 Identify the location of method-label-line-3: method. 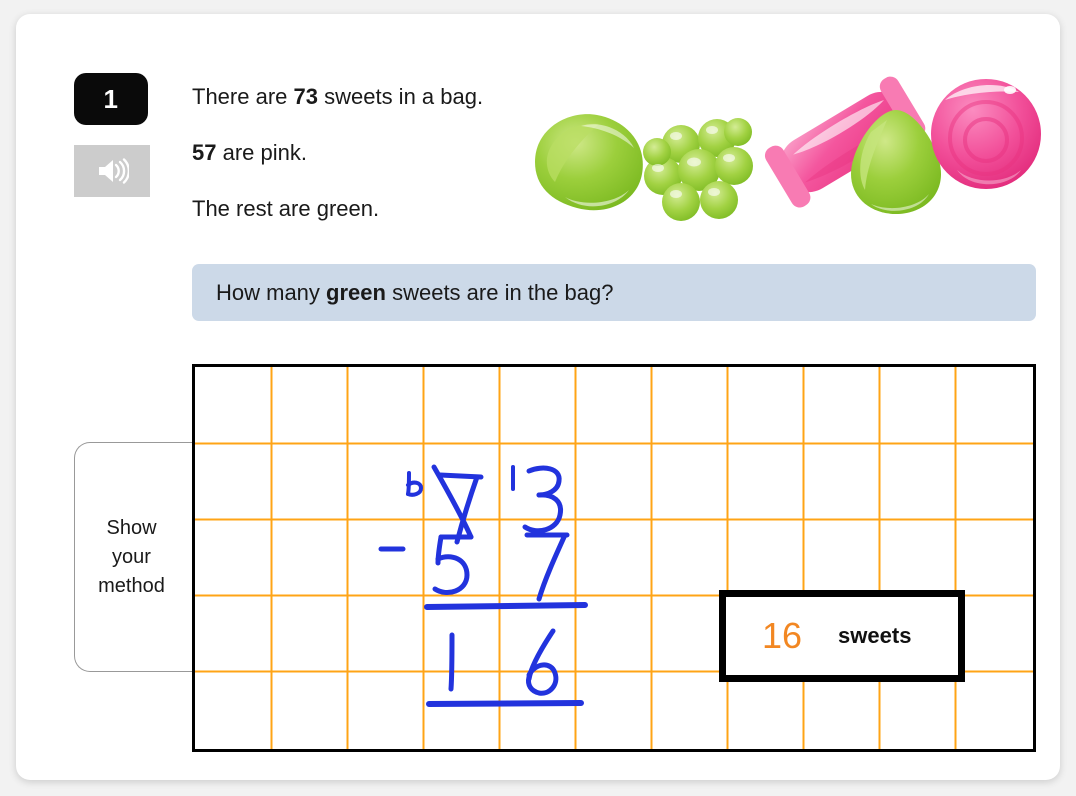
(131, 585).